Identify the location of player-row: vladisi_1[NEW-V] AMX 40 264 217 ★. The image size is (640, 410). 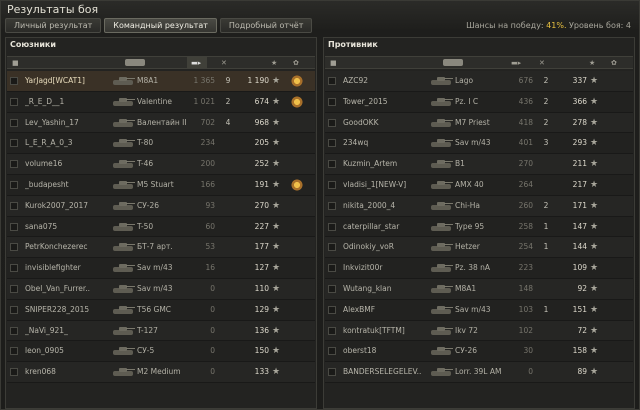
(479, 185).